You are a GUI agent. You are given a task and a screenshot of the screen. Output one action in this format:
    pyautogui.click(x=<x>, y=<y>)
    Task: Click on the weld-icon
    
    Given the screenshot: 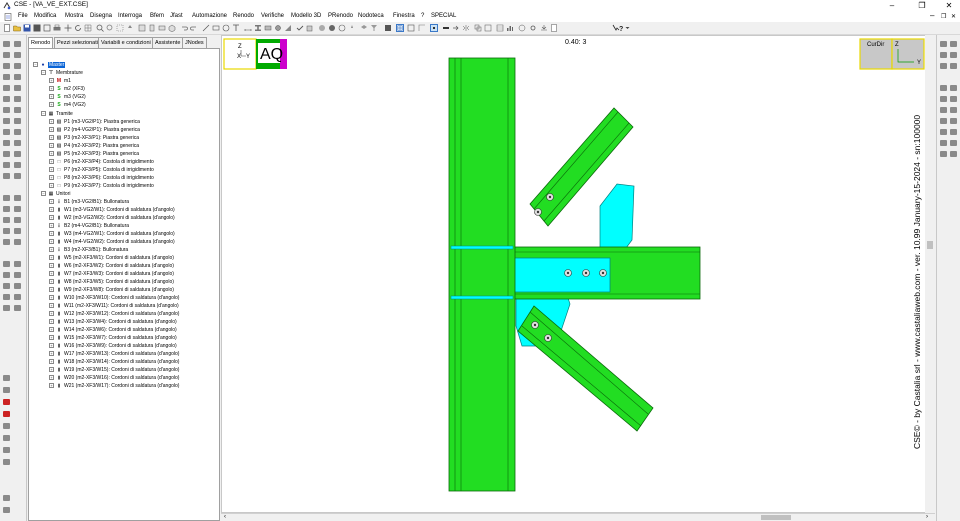 What is the action you would take?
    pyautogui.click(x=288, y=28)
    